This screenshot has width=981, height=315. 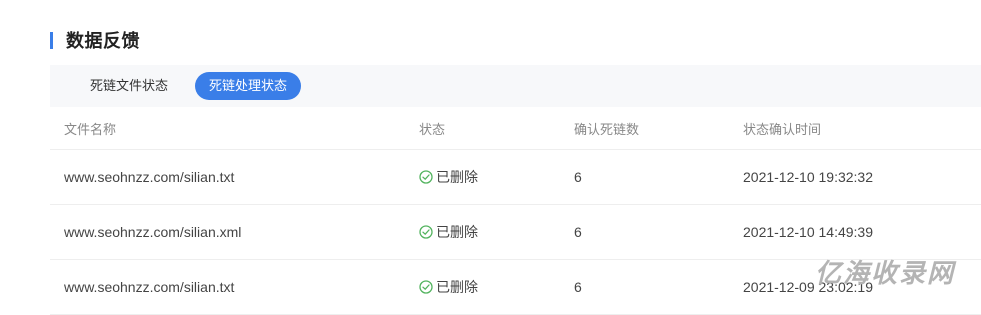 I want to click on watermark-logo: 亿海收录网, so click(x=884, y=273).